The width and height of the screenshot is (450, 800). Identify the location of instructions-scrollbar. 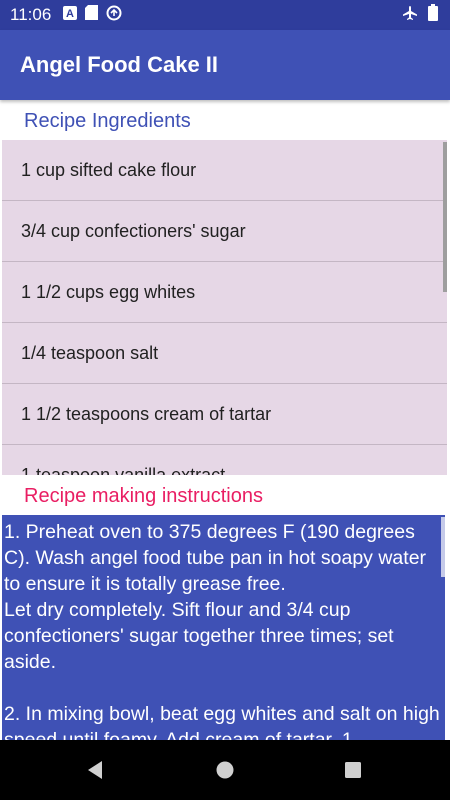
(443, 547).